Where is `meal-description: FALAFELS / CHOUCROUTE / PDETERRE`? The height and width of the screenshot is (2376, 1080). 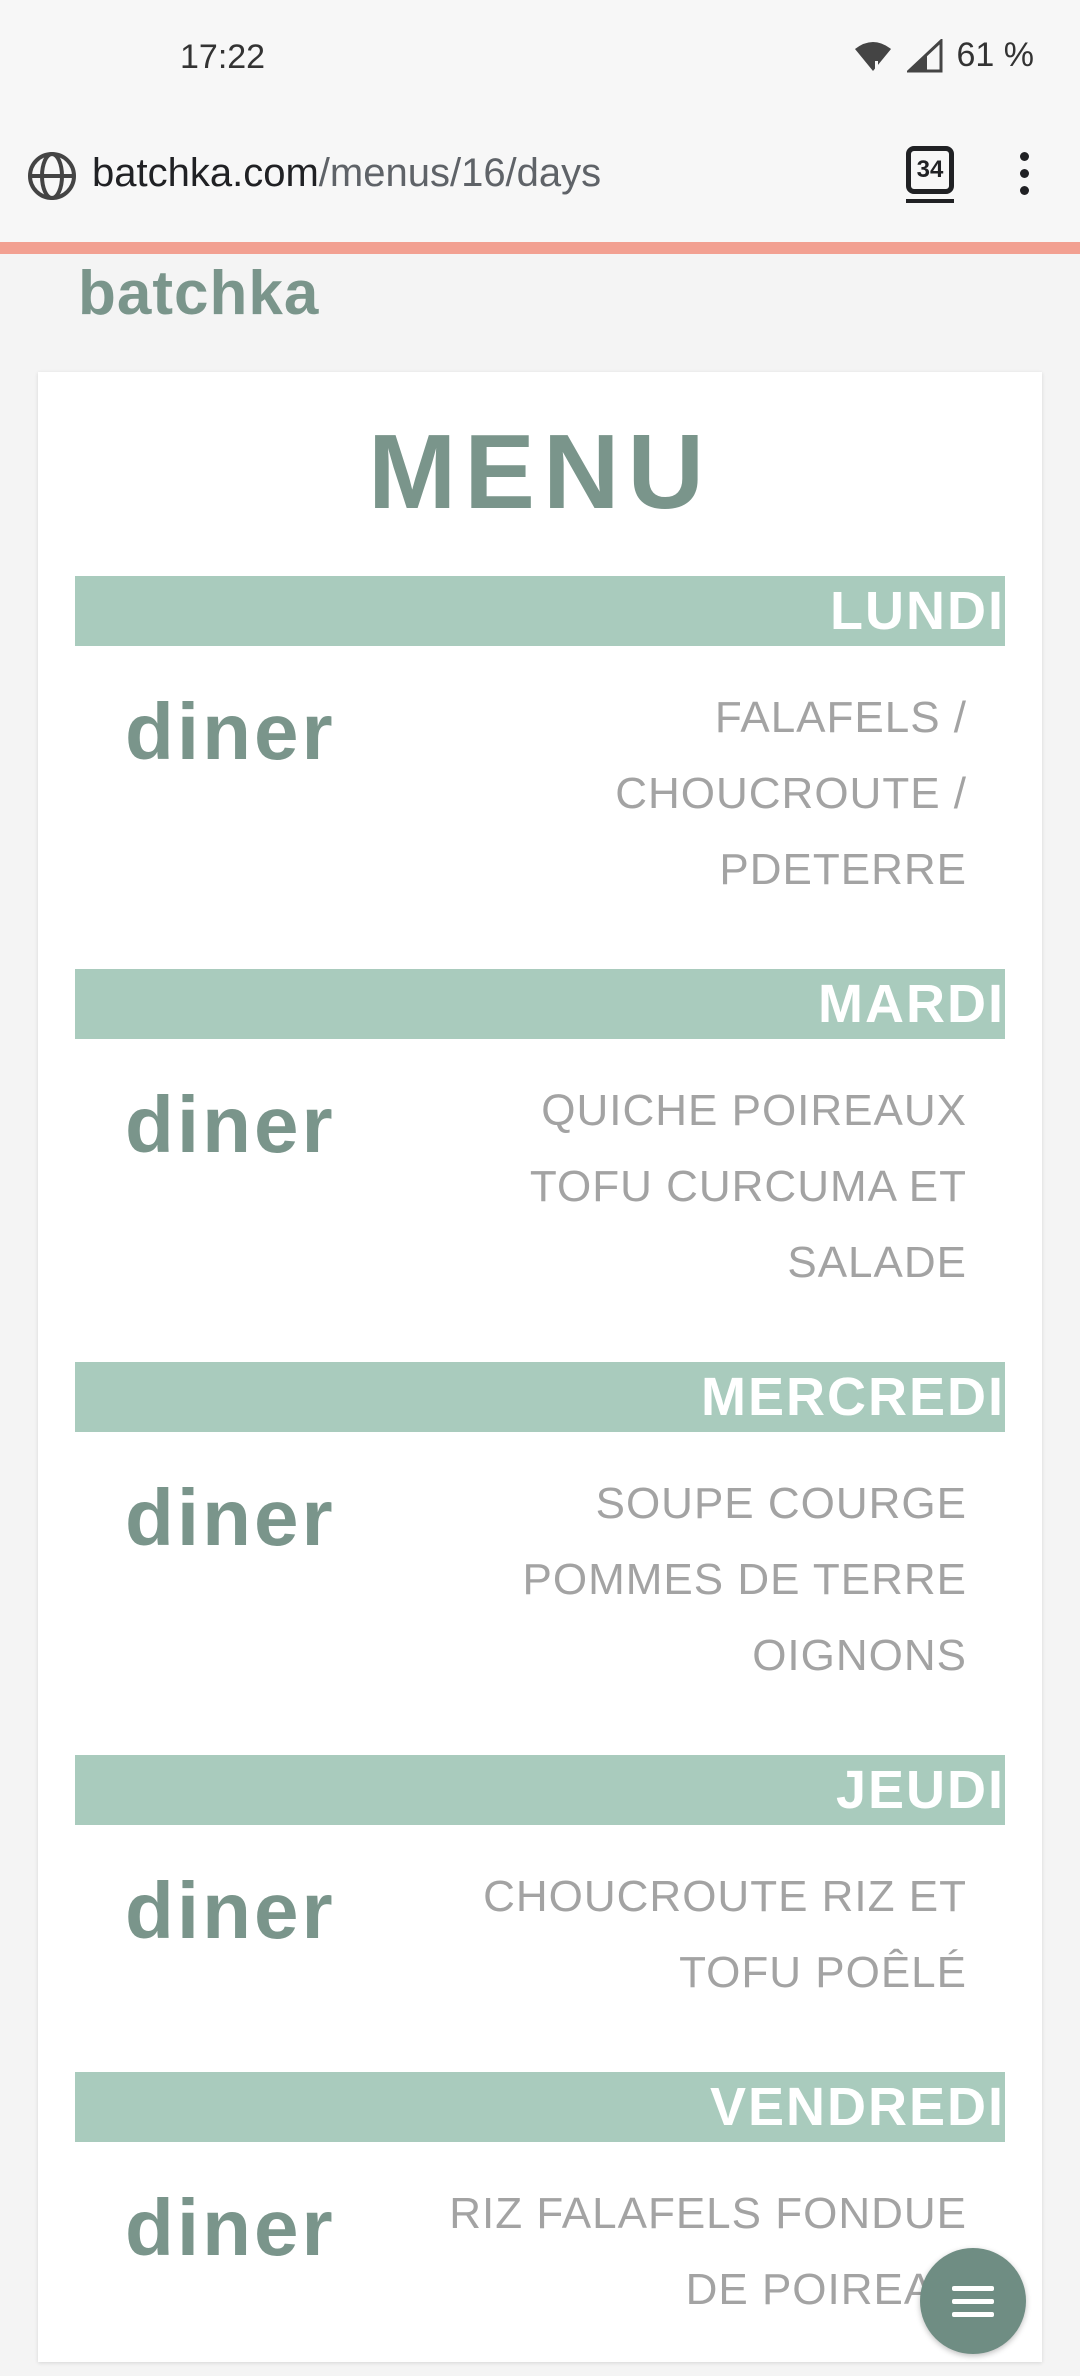 meal-description: FALAFELS / CHOUCROUTE / PDETERRE is located at coordinates (667, 794).